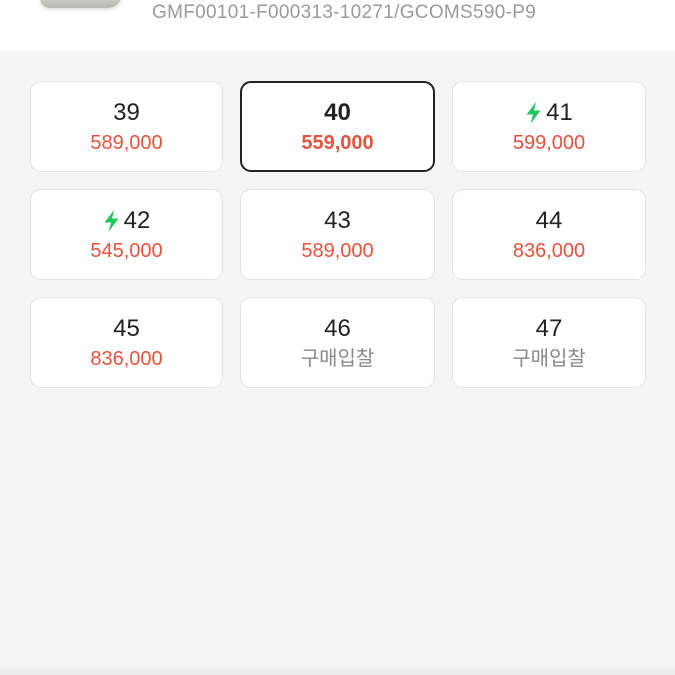 The image size is (675, 675). I want to click on size-label: 40, so click(337, 112).